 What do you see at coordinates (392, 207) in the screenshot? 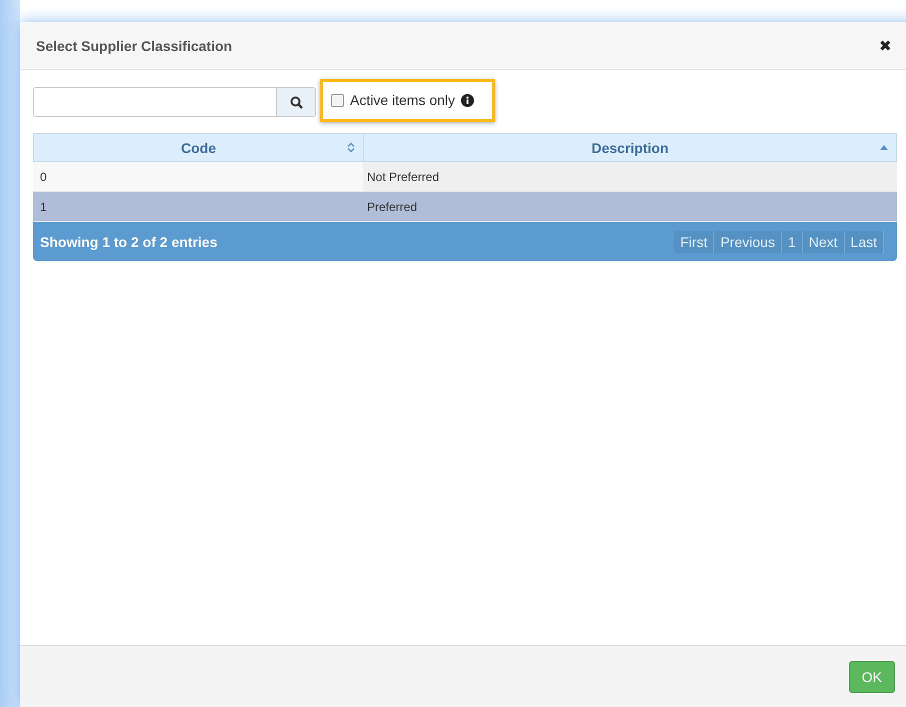
I see `table-cell-text: Preferred` at bounding box center [392, 207].